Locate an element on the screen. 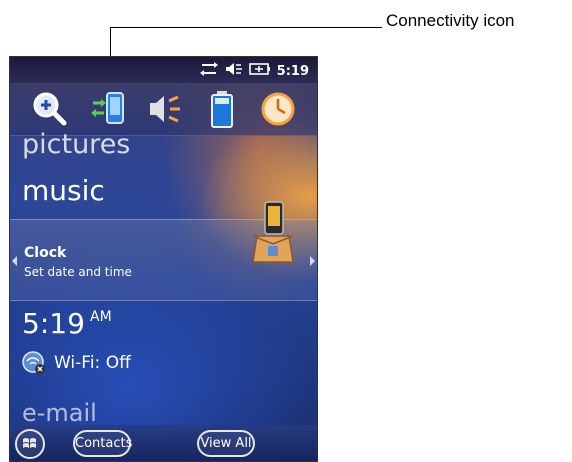 The image size is (572, 462). contacts-button: Contacts is located at coordinates (102, 443).